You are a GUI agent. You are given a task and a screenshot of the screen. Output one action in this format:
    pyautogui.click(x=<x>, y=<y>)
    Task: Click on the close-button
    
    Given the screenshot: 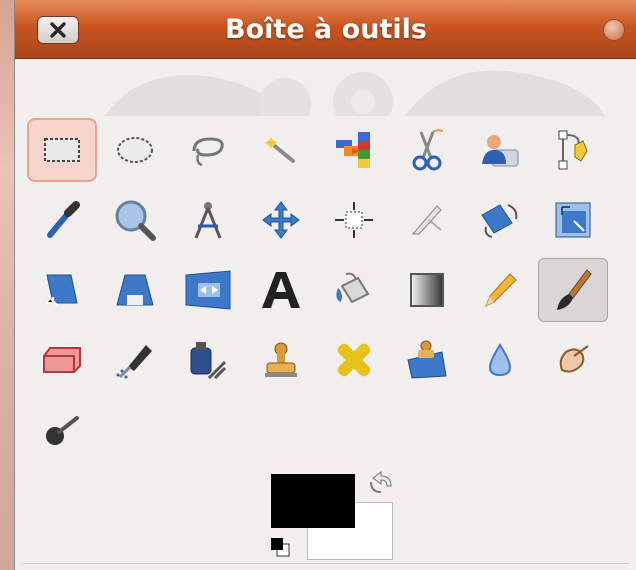 What is the action you would take?
    pyautogui.click(x=58, y=30)
    